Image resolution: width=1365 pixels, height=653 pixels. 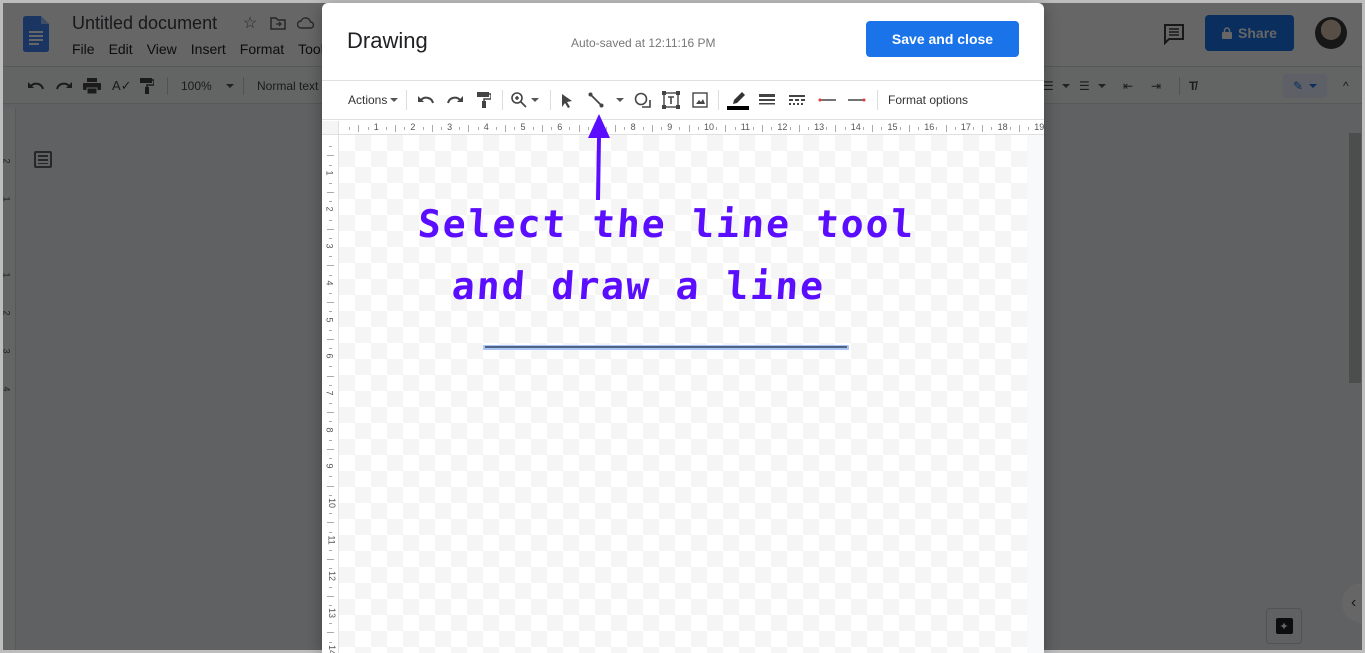 I want to click on drawn-line-shape, so click(x=666, y=347).